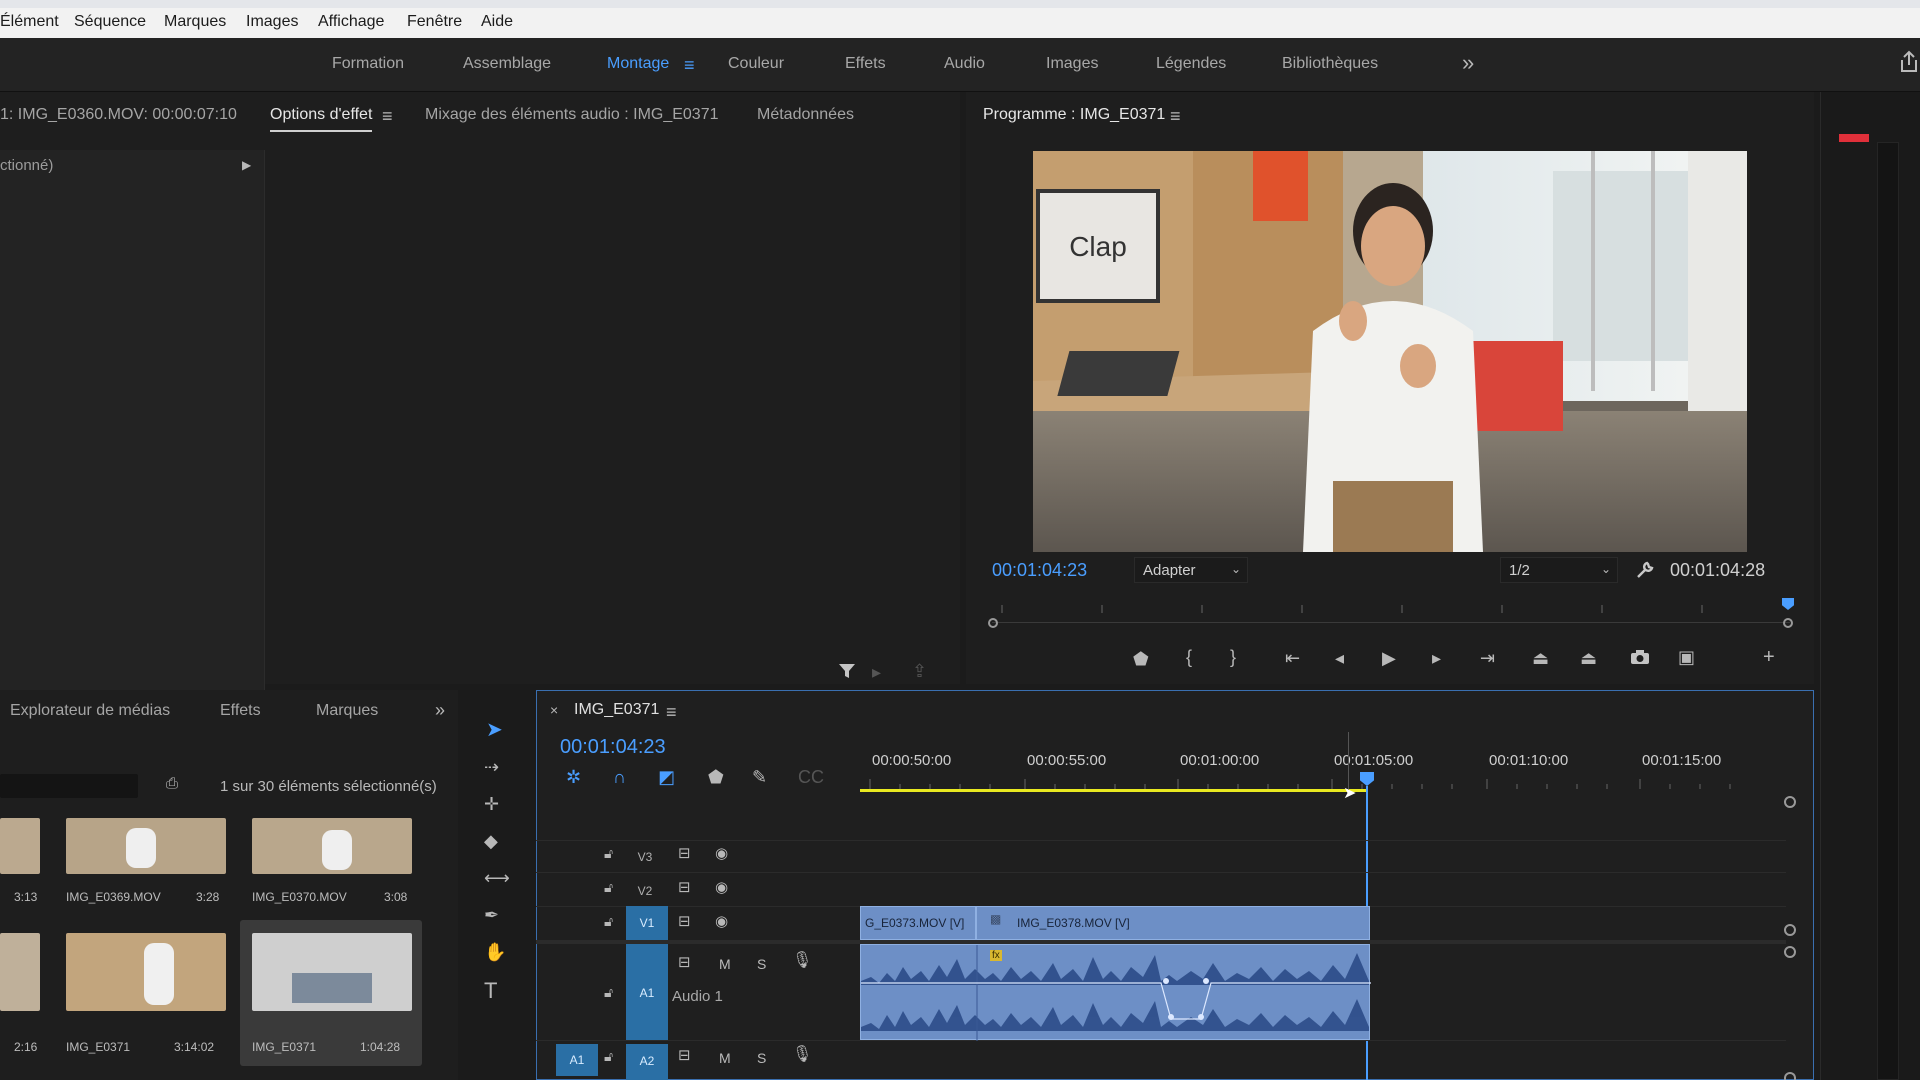 The width and height of the screenshot is (1920, 1080). I want to click on tab-markers: Marques, so click(347, 711).